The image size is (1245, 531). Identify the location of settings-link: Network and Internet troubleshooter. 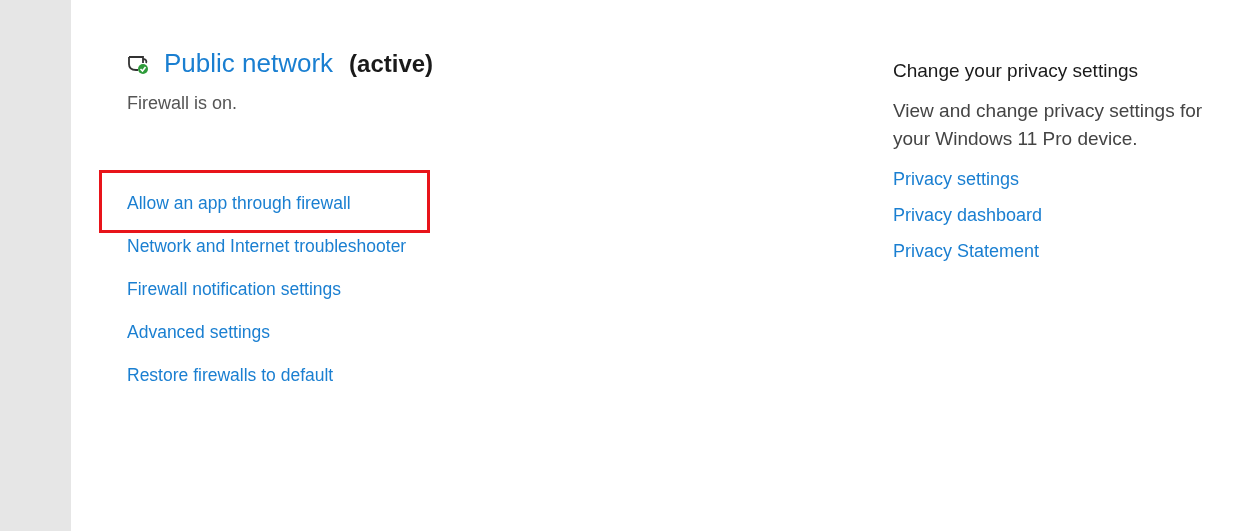
(267, 246).